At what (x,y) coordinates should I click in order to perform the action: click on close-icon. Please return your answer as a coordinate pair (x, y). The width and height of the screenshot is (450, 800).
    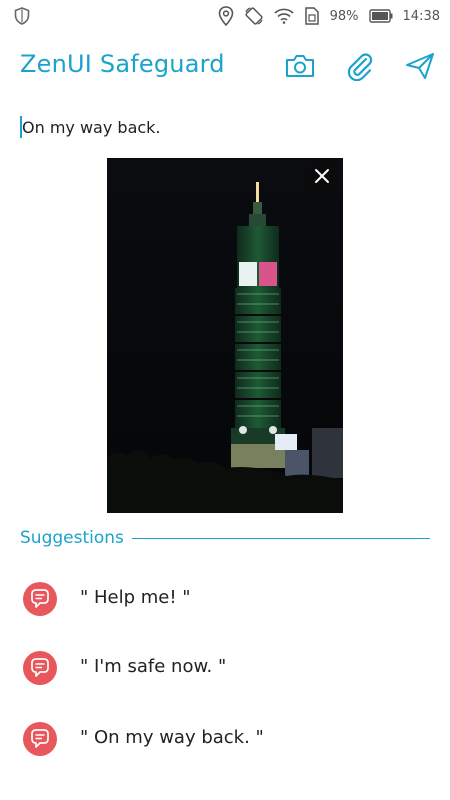
    Looking at the image, I should click on (322, 178).